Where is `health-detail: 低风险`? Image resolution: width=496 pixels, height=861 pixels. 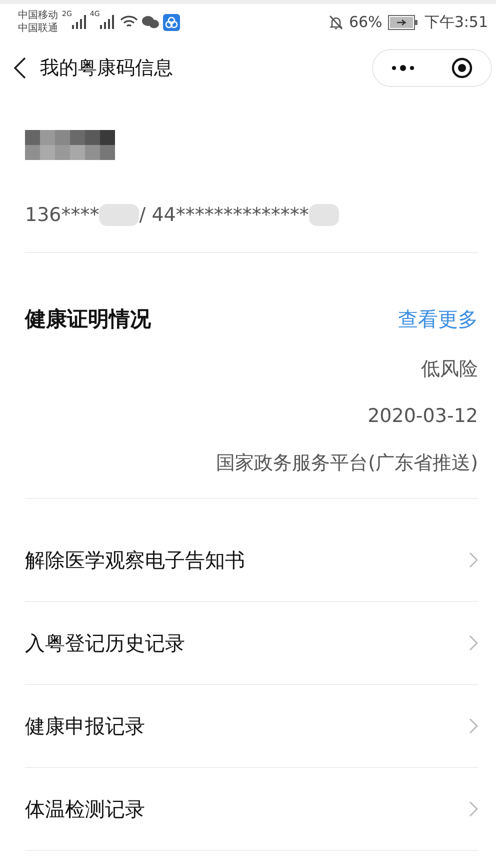 health-detail: 低风险 is located at coordinates (449, 369).